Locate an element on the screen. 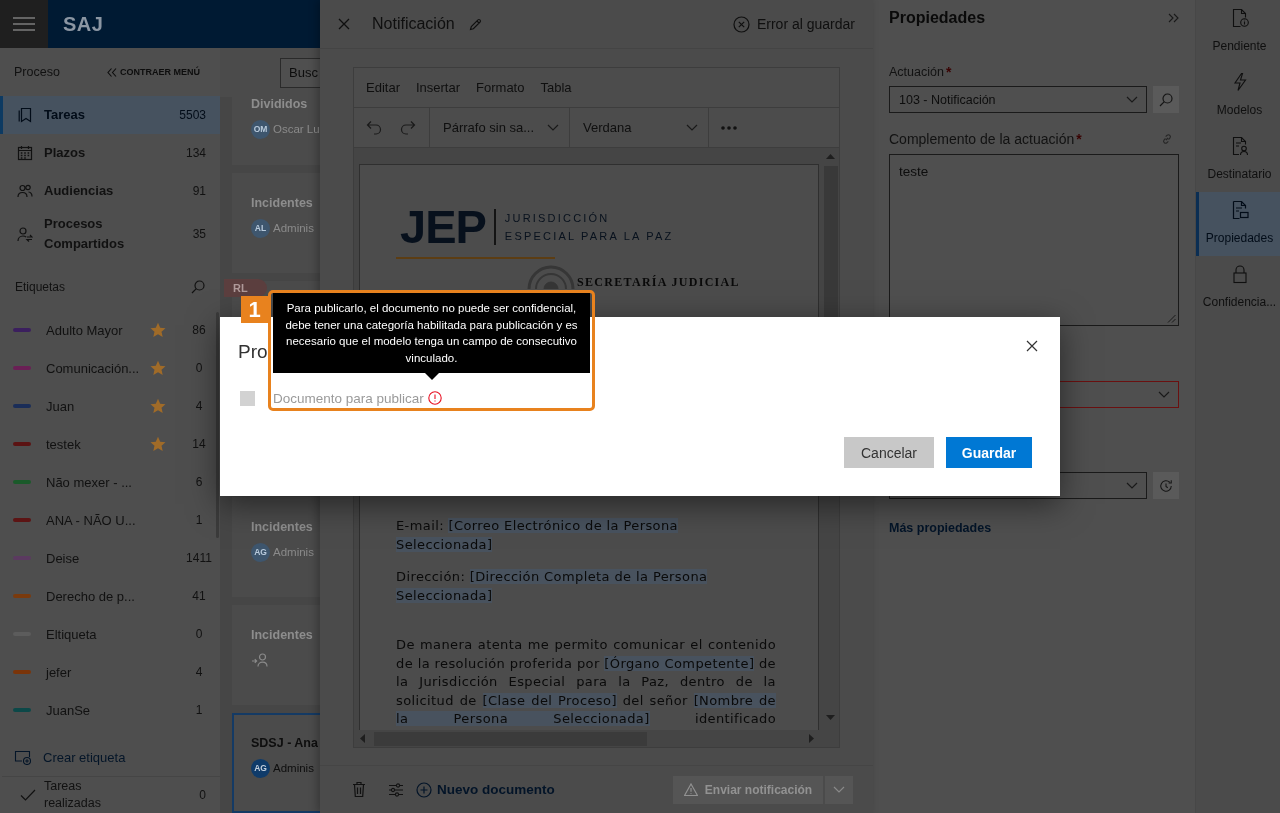 The image size is (1280, 813). step-number: 1 is located at coordinates (254, 309).